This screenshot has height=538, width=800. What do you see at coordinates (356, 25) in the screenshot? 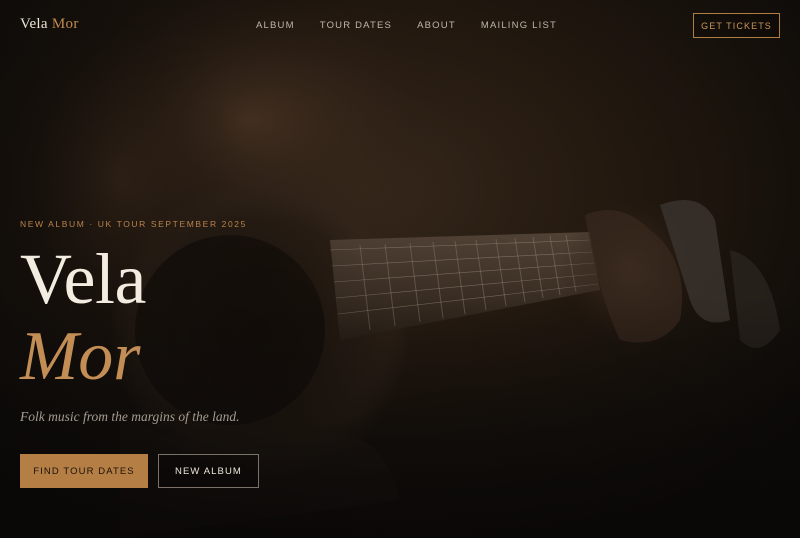
I see `nav-item-tour-dates: TOUR DATES` at bounding box center [356, 25].